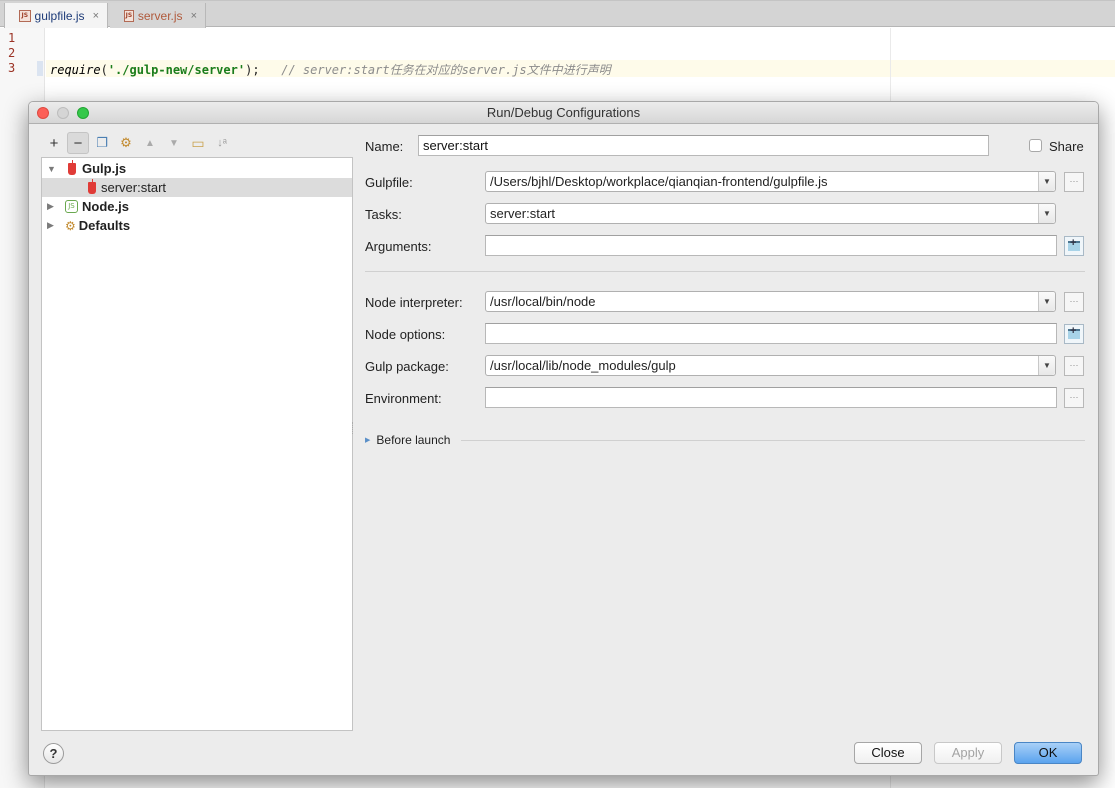 The image size is (1115, 788). I want to click on tab-server-js: JS server.js ×, so click(158, 15).